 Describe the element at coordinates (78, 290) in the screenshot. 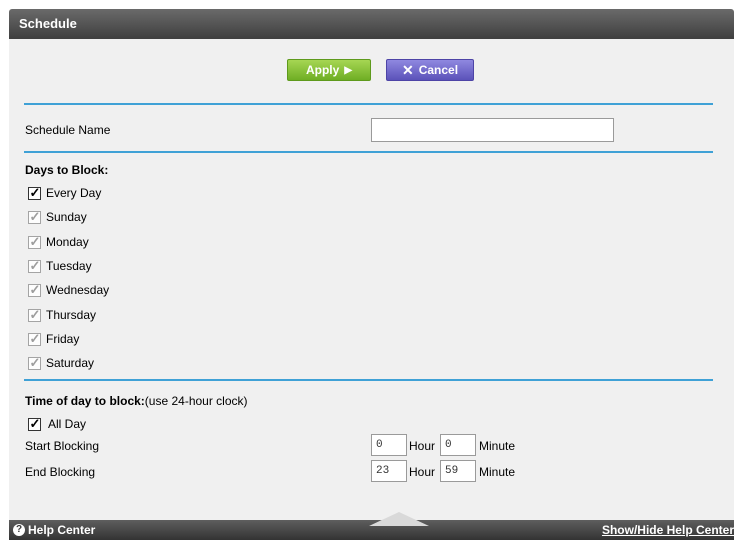

I see `day-checkbox-label: Wednesday` at that location.